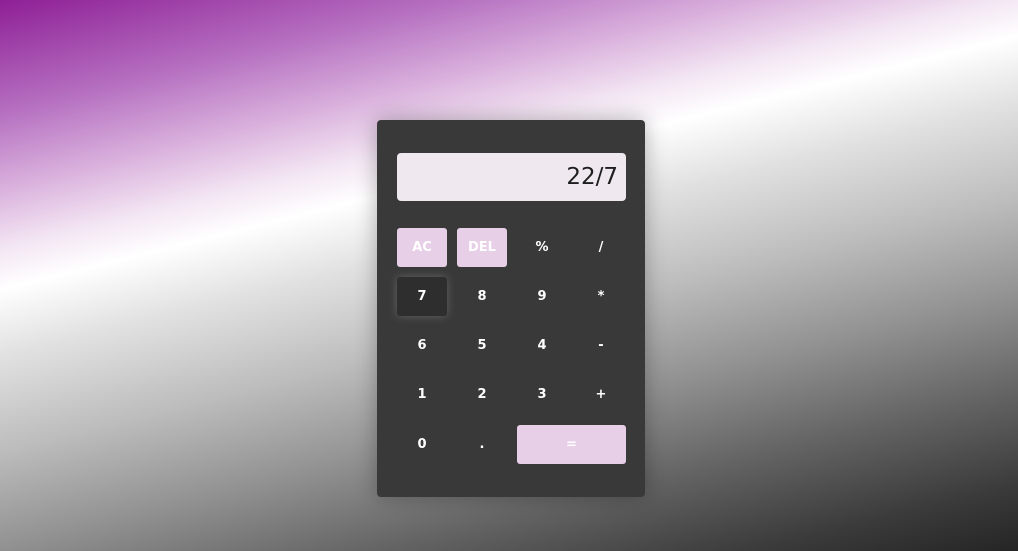 This screenshot has width=1018, height=551. What do you see at coordinates (542, 394) in the screenshot?
I see `digit-3-button: 3` at bounding box center [542, 394].